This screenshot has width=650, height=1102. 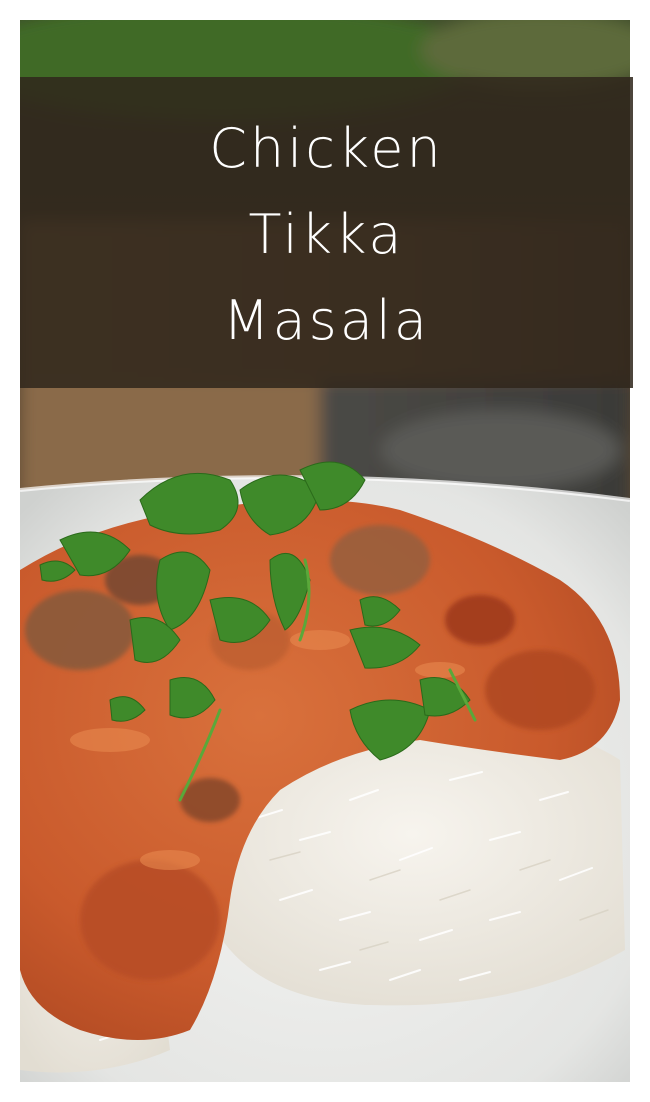 What do you see at coordinates (326, 148) in the screenshot?
I see `title-line-1: Chicken` at bounding box center [326, 148].